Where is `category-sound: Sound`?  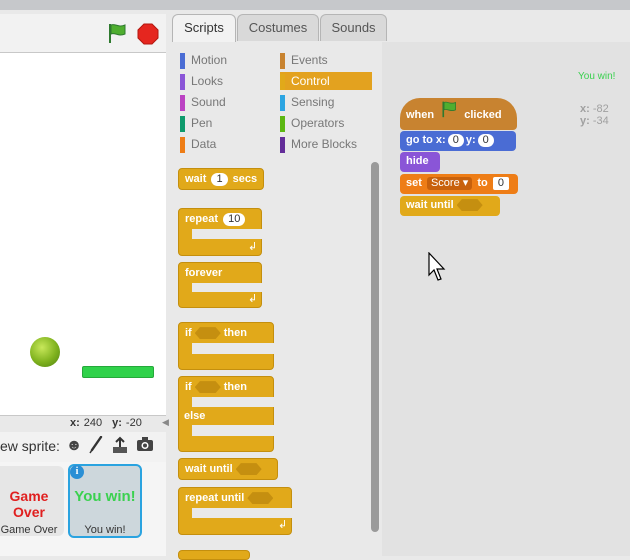
category-sound: Sound is located at coordinates (227, 102).